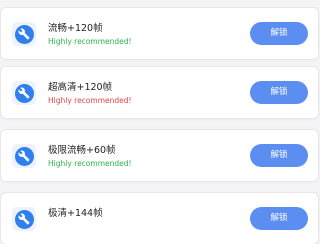  I want to click on option-title: 超高清+120帧, so click(80, 87).